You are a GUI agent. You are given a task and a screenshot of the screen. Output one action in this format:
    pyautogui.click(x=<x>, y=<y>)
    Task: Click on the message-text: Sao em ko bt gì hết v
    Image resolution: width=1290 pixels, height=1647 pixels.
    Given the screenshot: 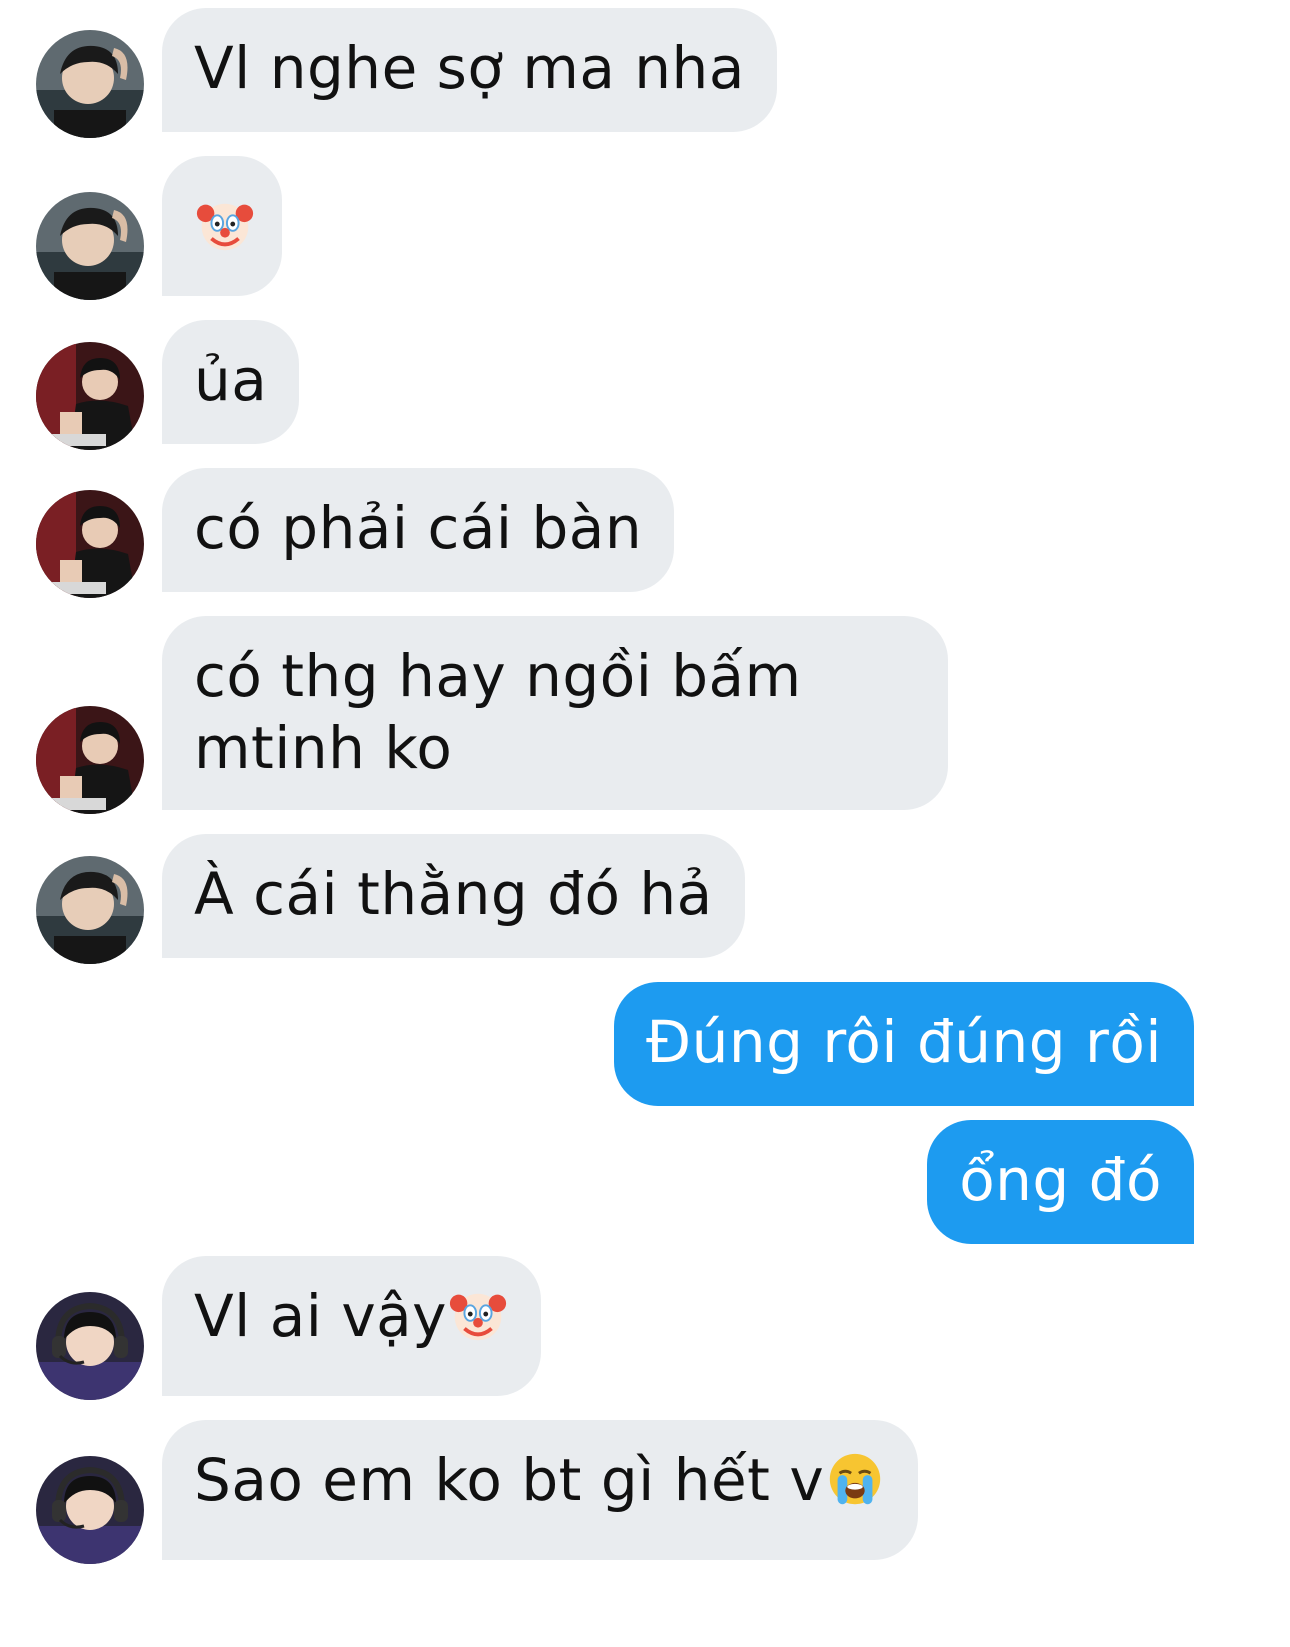 What is the action you would take?
    pyautogui.click(x=509, y=1480)
    